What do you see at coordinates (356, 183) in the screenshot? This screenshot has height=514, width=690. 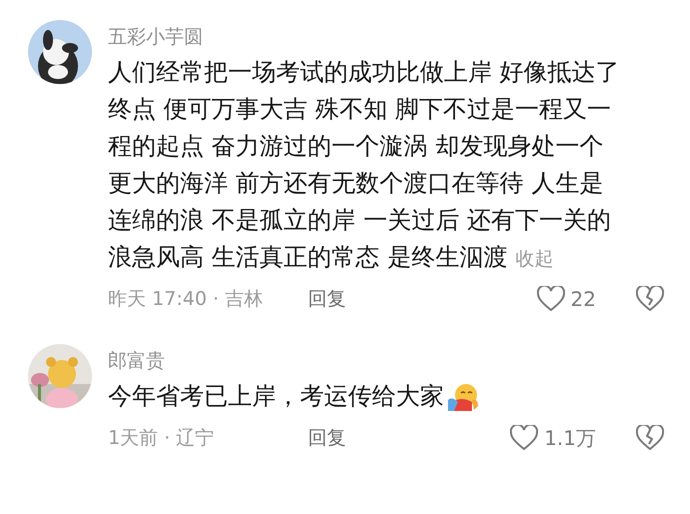 I see `comment-text: 更大的海洋 前方还有无数个渡口在等待 人生是` at bounding box center [356, 183].